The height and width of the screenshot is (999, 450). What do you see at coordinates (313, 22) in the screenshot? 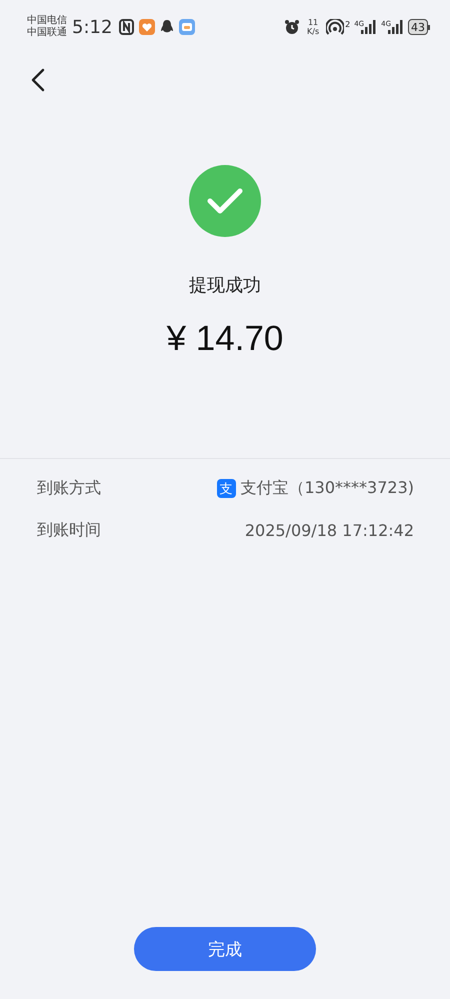
I see `speed-value: 11` at bounding box center [313, 22].